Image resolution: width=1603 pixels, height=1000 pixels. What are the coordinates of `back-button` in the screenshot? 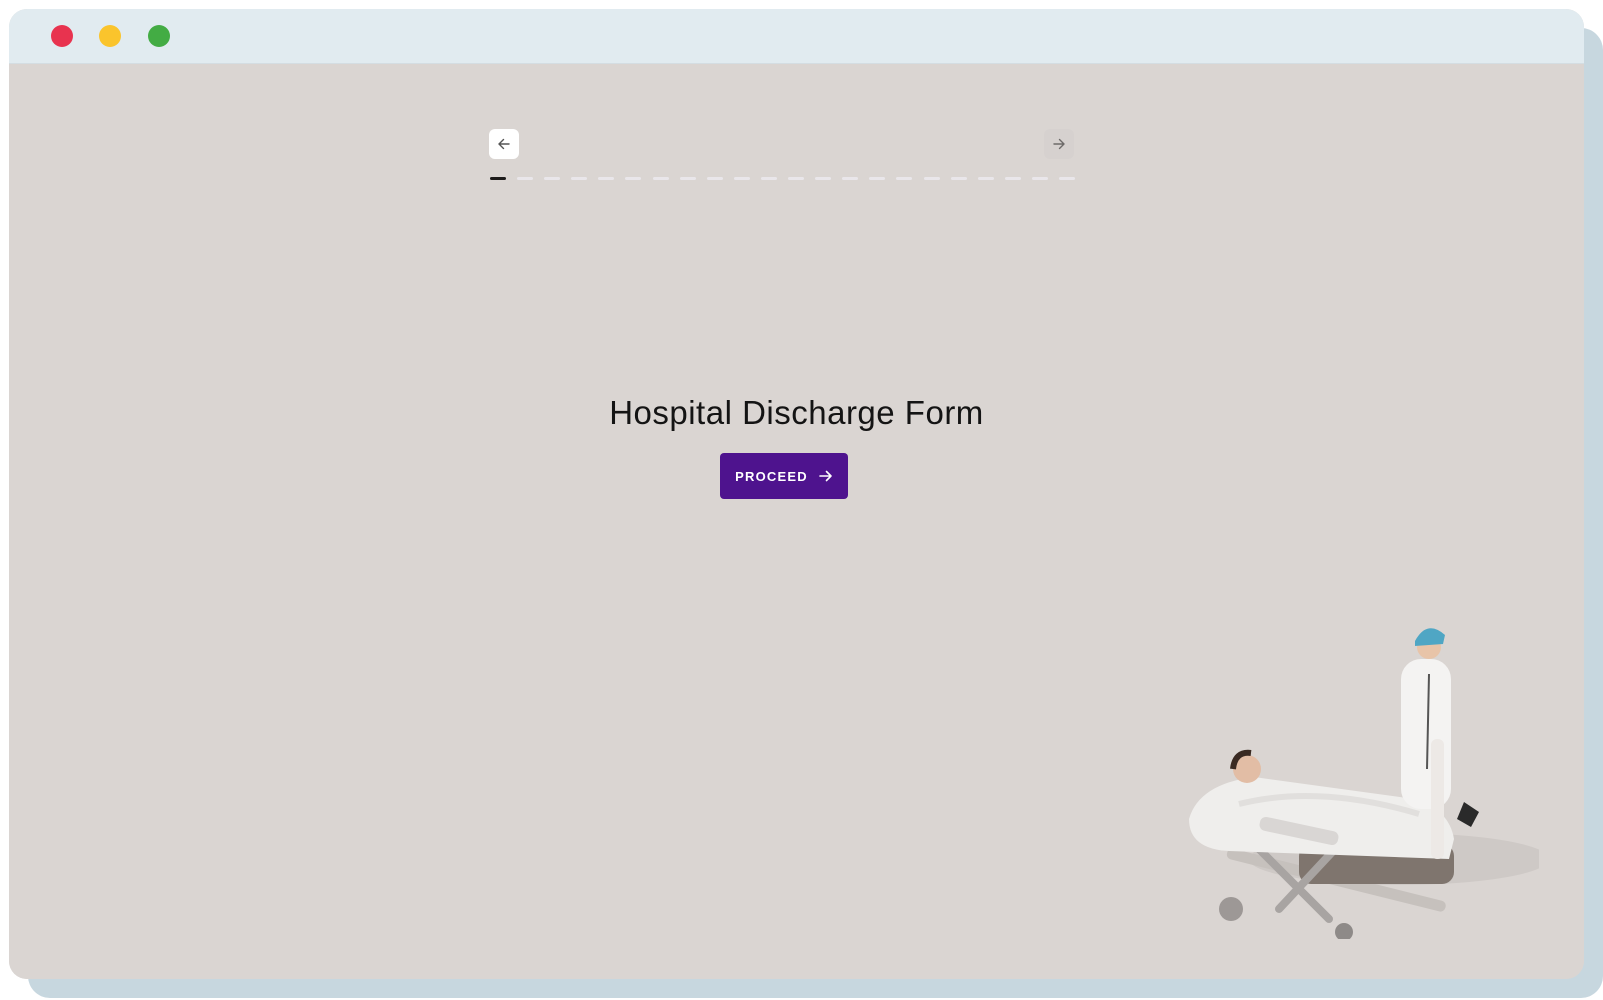 It's located at (504, 144).